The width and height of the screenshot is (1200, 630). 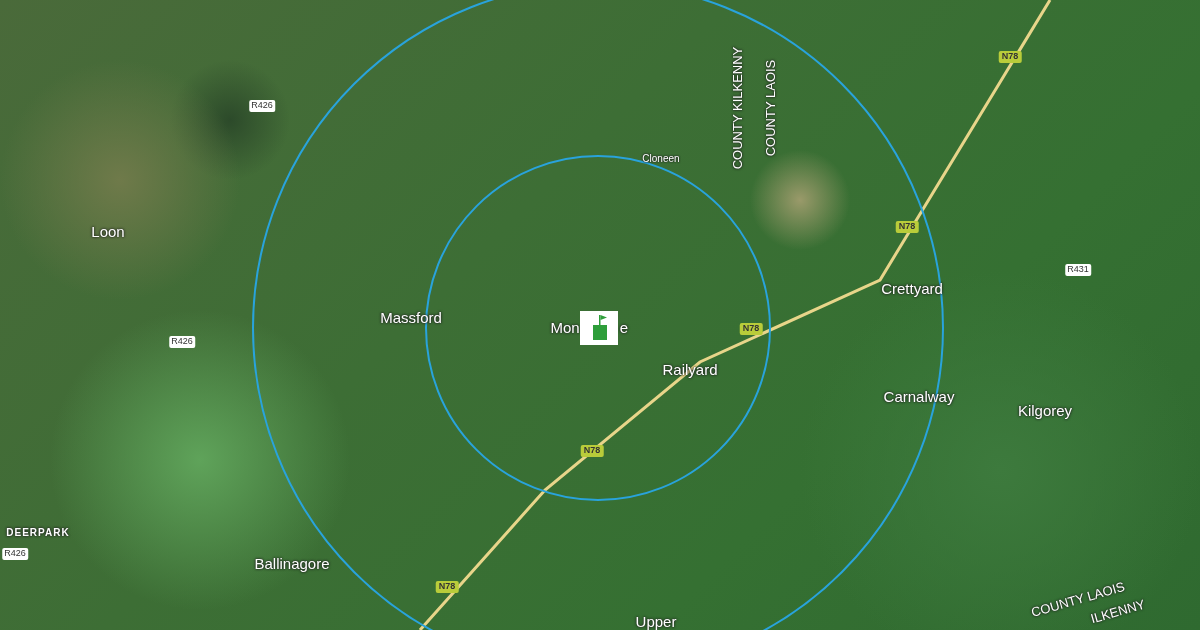 What do you see at coordinates (656, 621) in the screenshot?
I see `place-label: Upper` at bounding box center [656, 621].